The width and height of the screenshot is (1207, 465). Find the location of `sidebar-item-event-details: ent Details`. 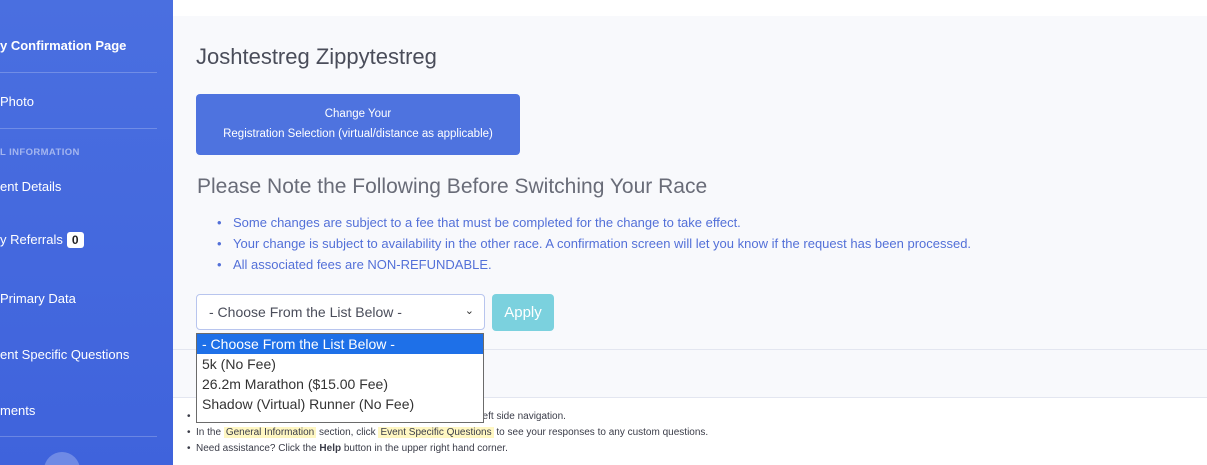

sidebar-item-event-details: ent Details is located at coordinates (30, 186).